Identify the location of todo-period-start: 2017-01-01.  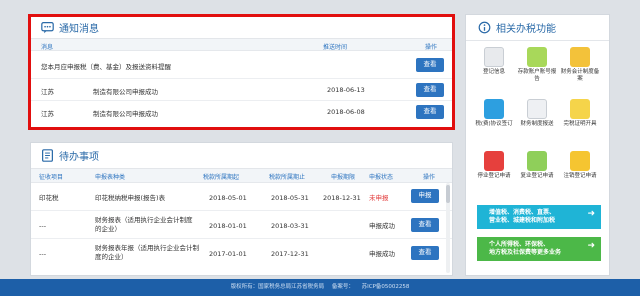
(228, 254).